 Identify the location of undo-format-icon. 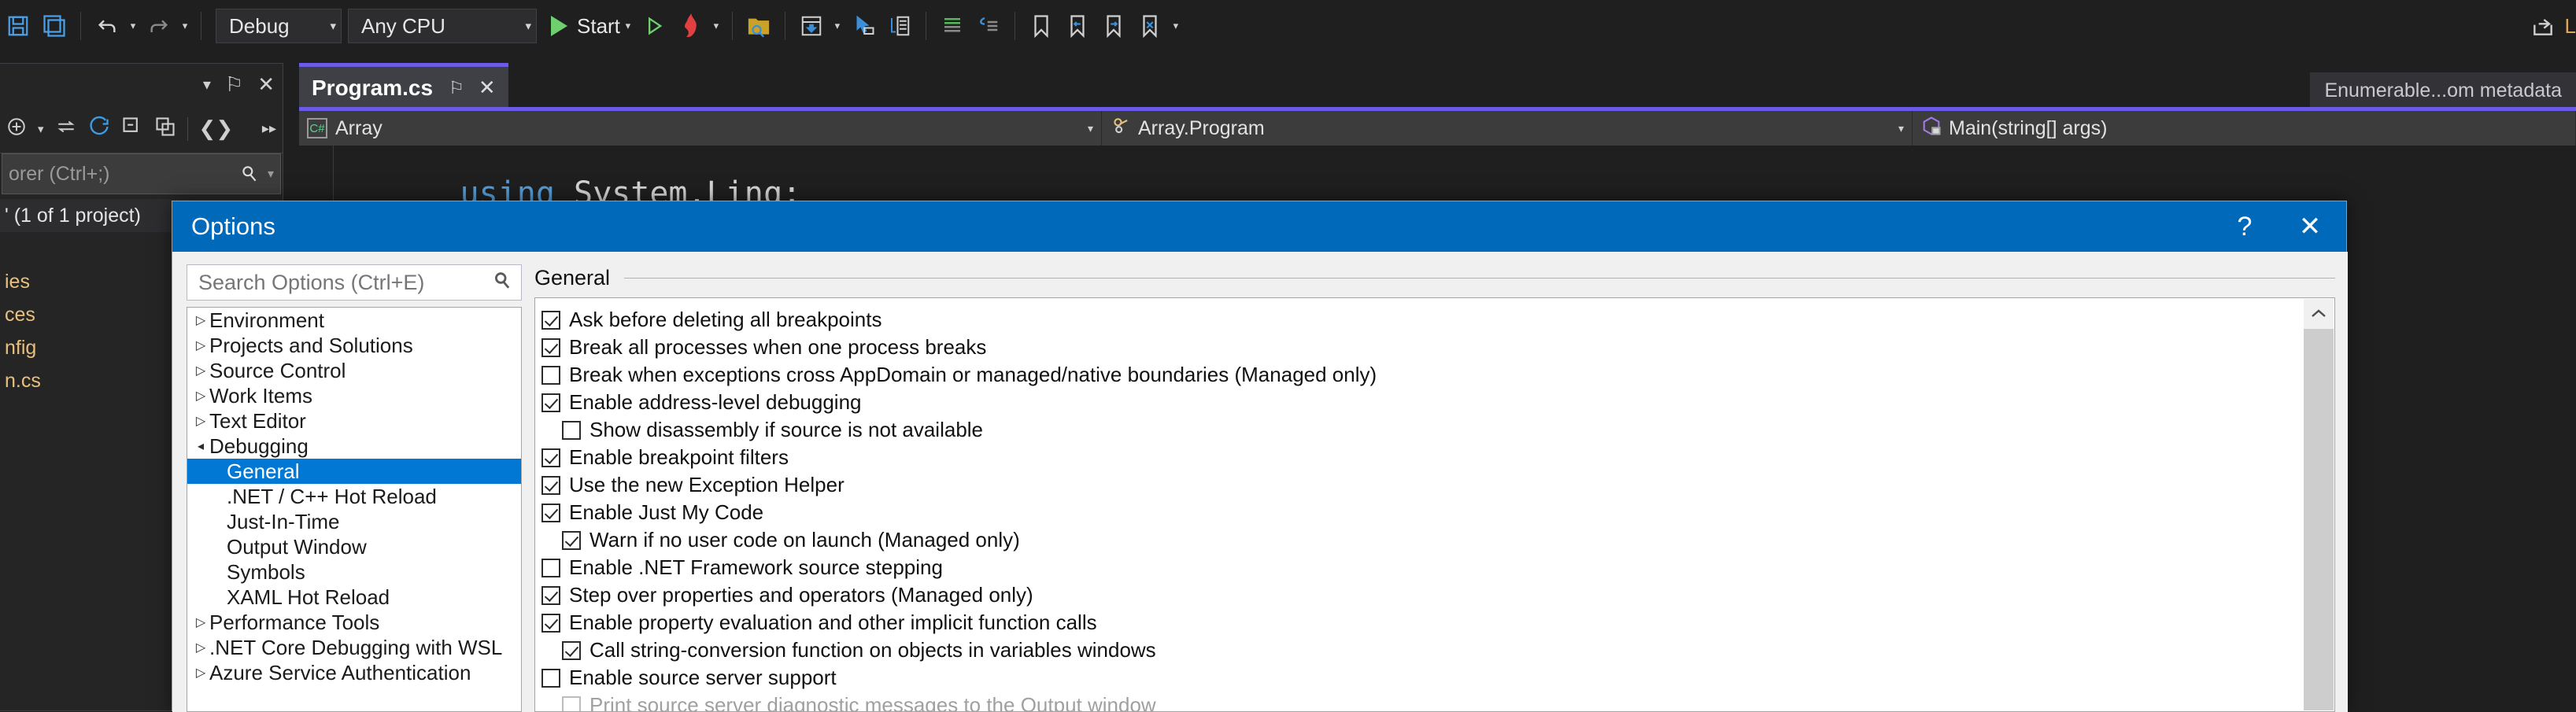
(988, 26).